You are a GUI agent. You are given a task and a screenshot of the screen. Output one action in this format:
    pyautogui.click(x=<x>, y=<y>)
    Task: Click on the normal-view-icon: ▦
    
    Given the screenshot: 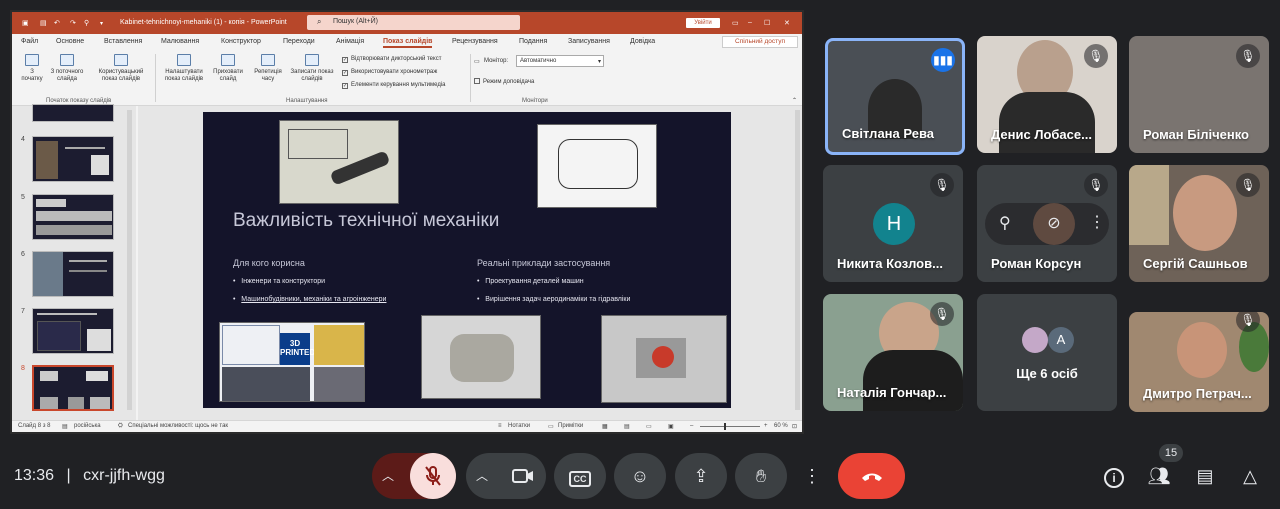 What is the action you would take?
    pyautogui.click(x=605, y=426)
    